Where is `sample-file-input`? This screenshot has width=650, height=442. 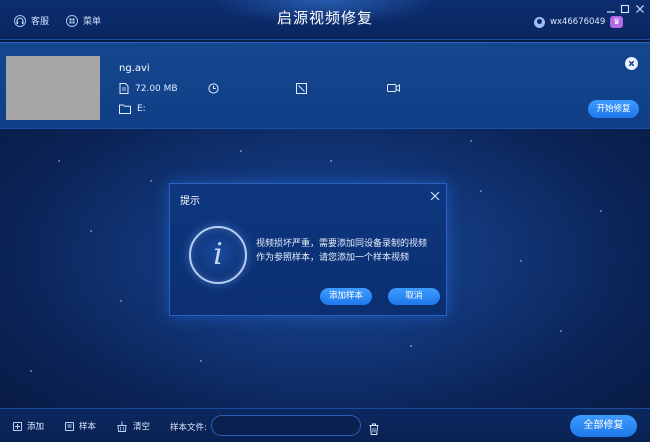 sample-file-input is located at coordinates (286, 425).